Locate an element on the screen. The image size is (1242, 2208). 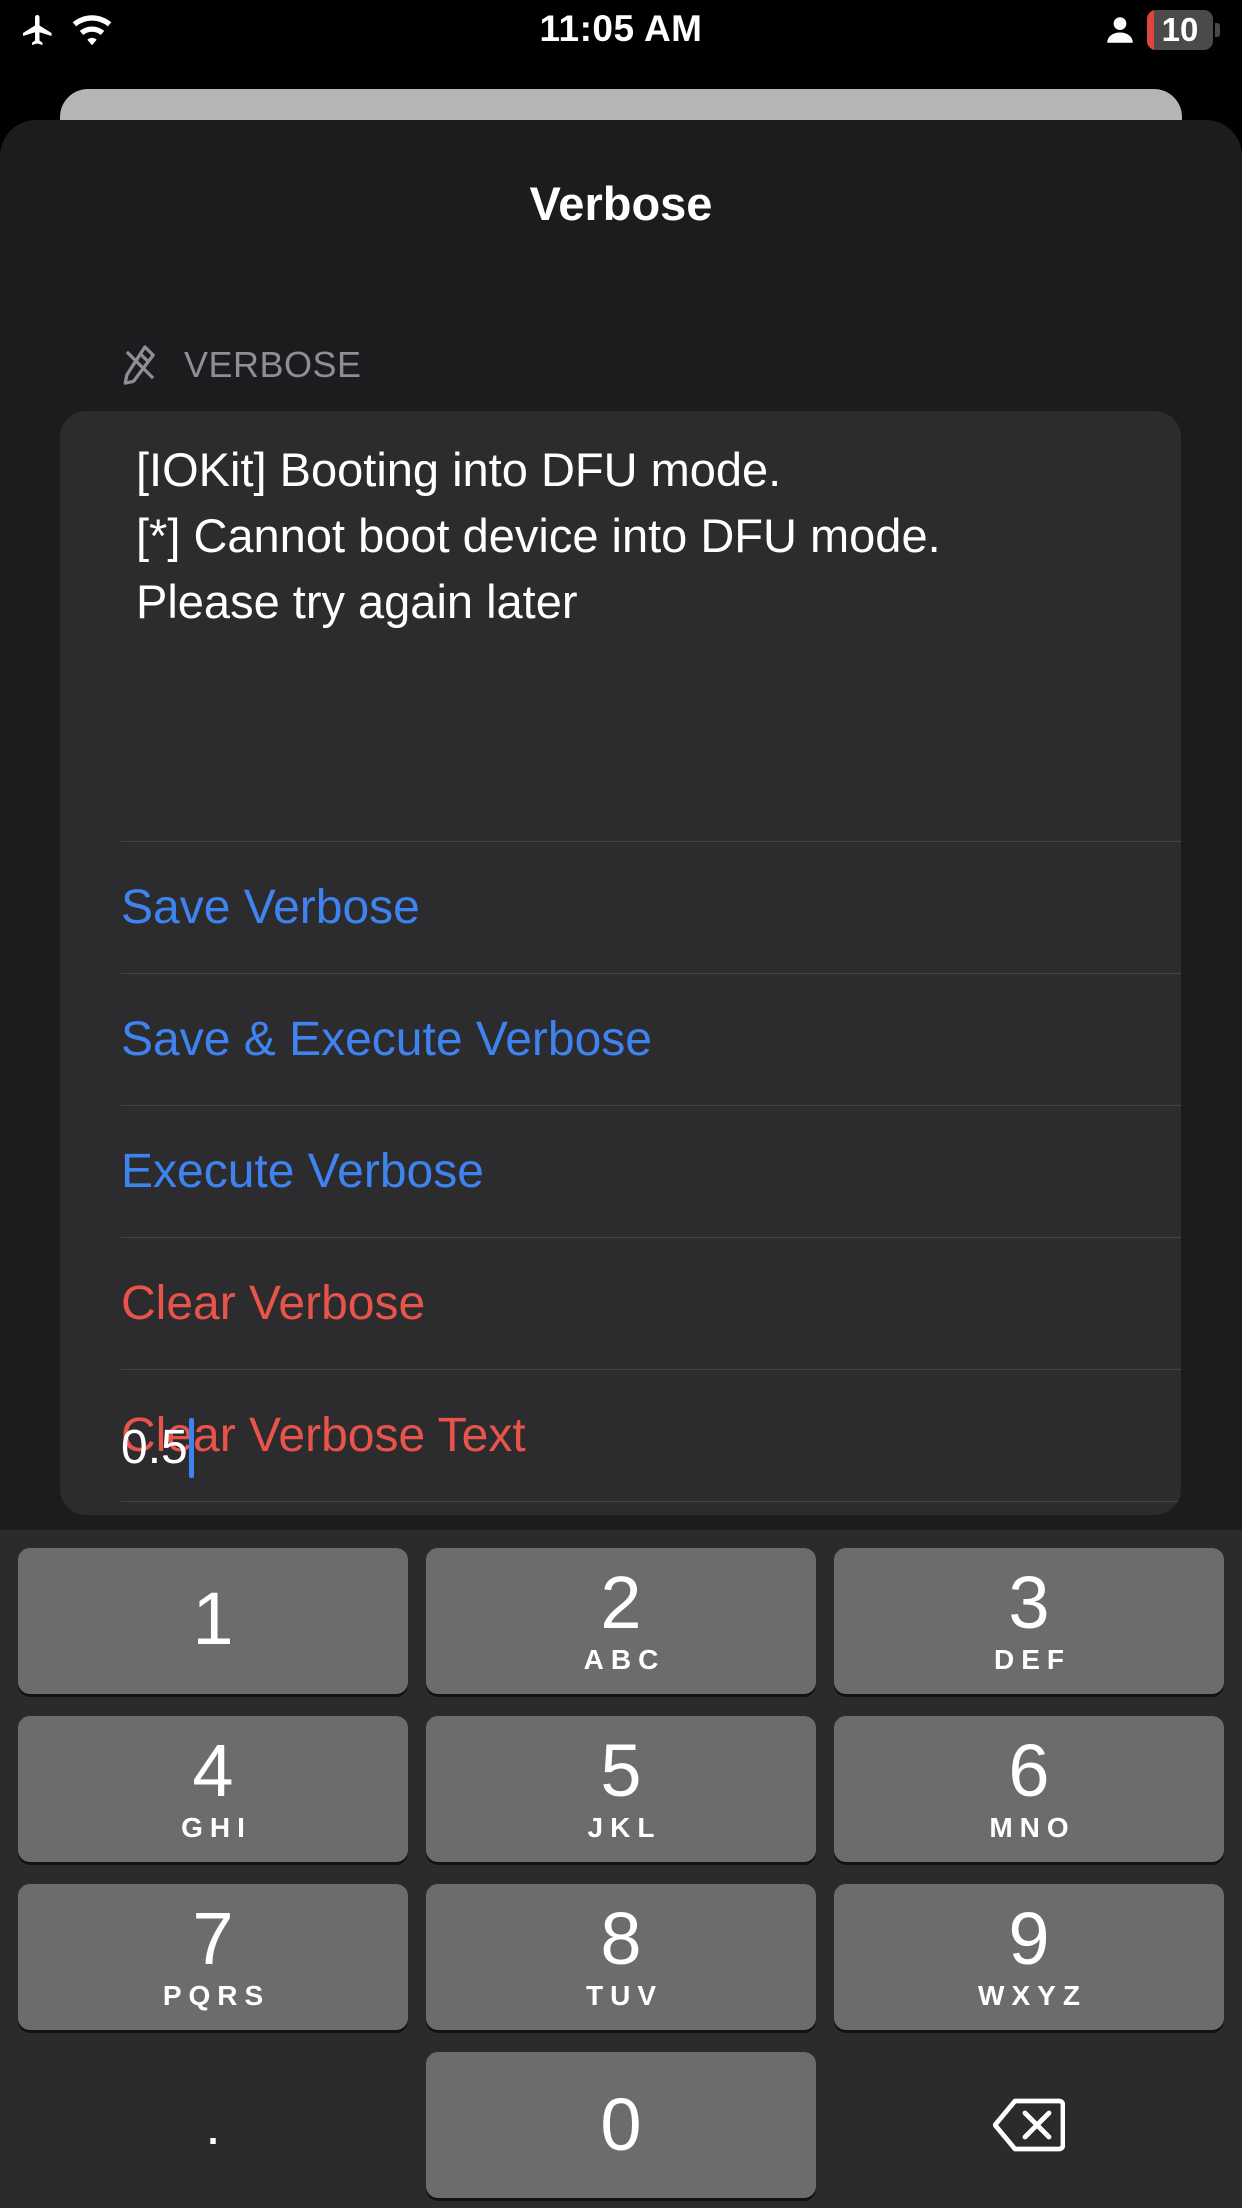
person-icon is located at coordinates (1120, 30).